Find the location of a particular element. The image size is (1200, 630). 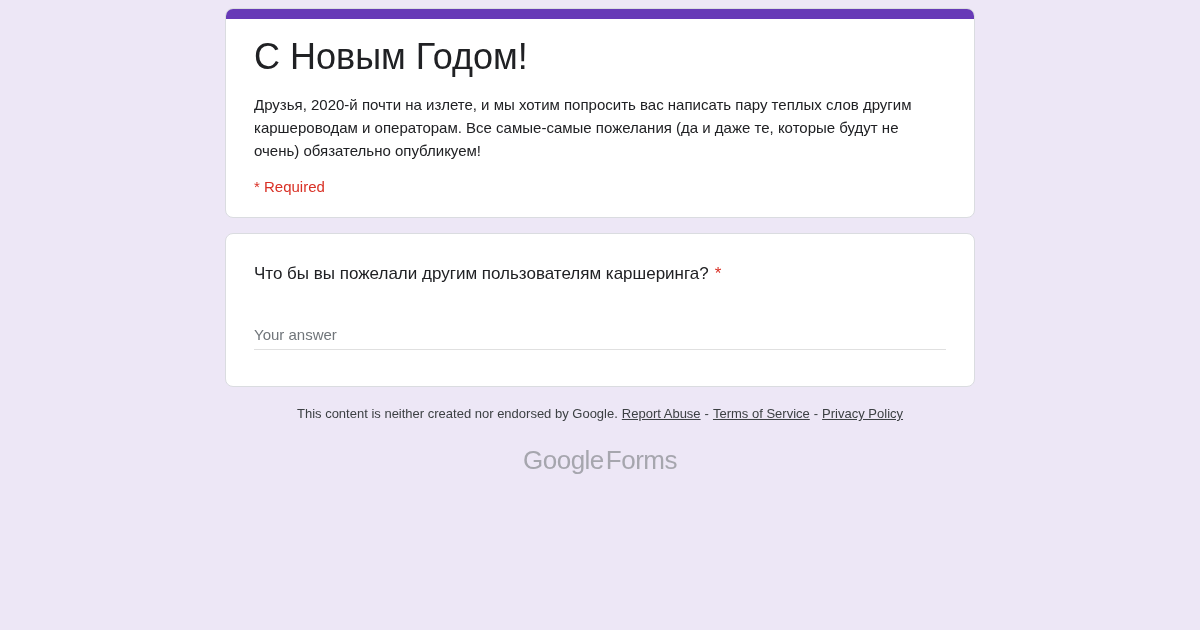

logo-brand: Google is located at coordinates (563, 460).